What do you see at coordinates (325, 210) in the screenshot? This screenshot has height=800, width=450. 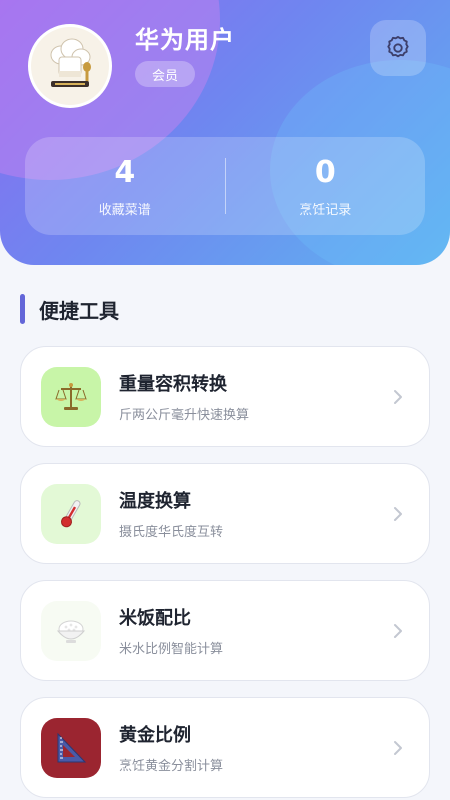 I see `stat-label: 烹饪记录` at bounding box center [325, 210].